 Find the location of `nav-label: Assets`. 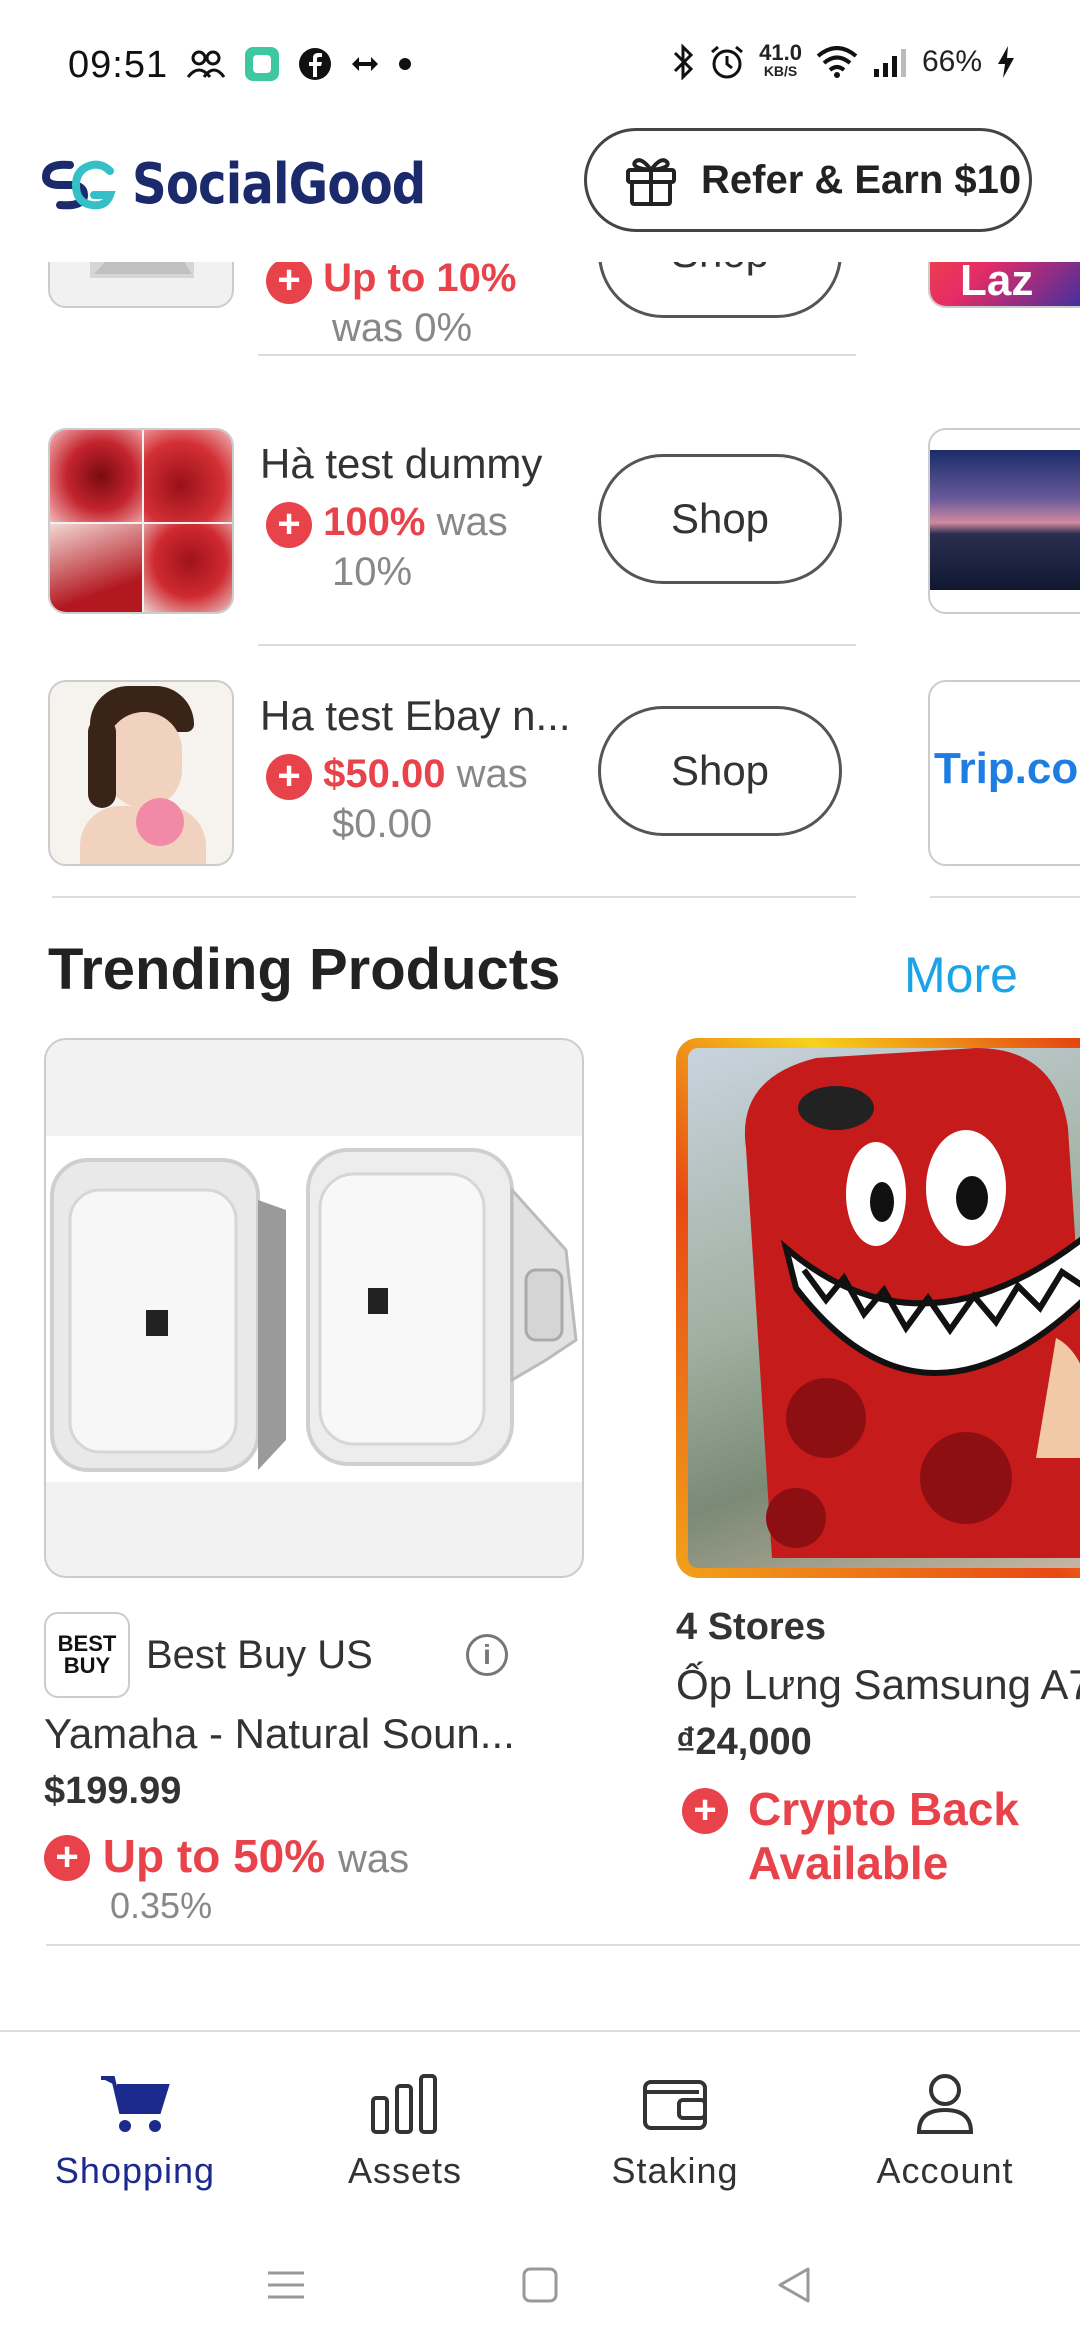

nav-label: Assets is located at coordinates (405, 2170).